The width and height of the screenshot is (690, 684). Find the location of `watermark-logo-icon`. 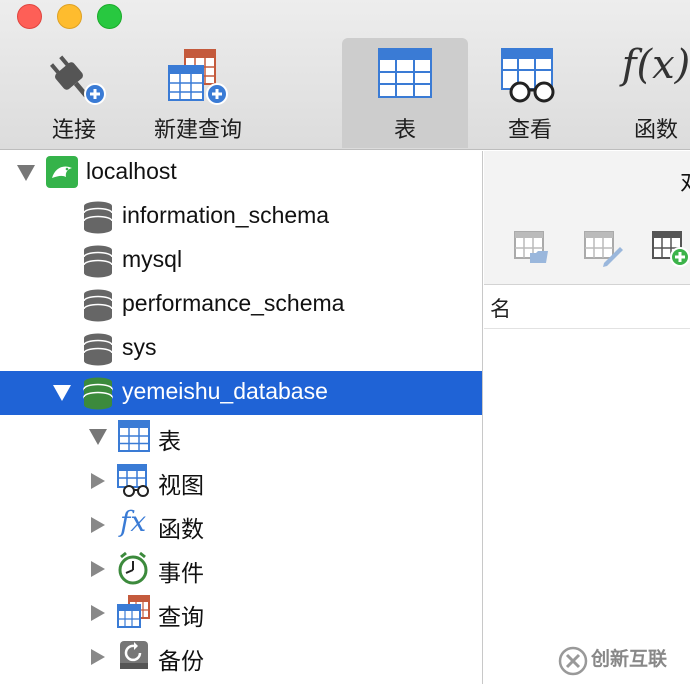

watermark-logo-icon is located at coordinates (573, 661).